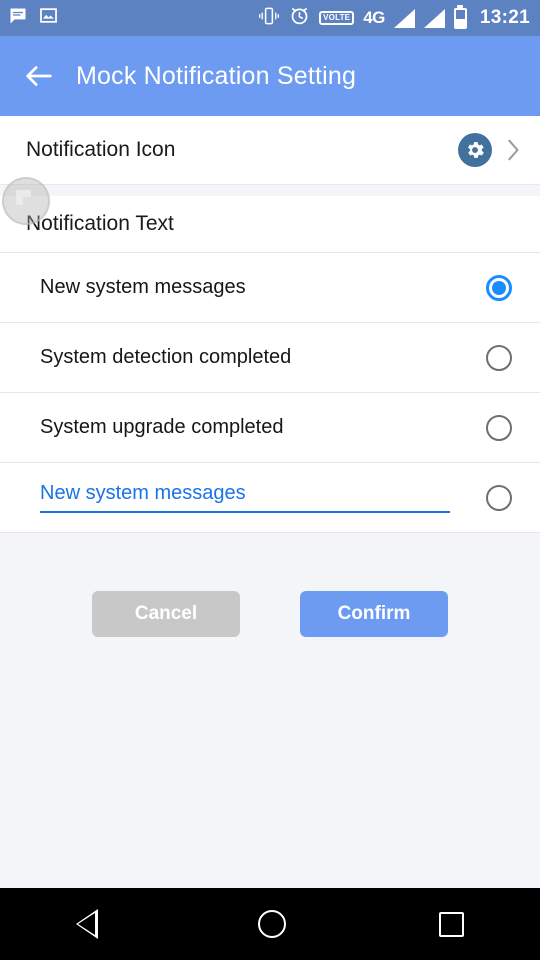 The image size is (540, 960). What do you see at coordinates (374, 614) in the screenshot?
I see `confirm-button: Confirm` at bounding box center [374, 614].